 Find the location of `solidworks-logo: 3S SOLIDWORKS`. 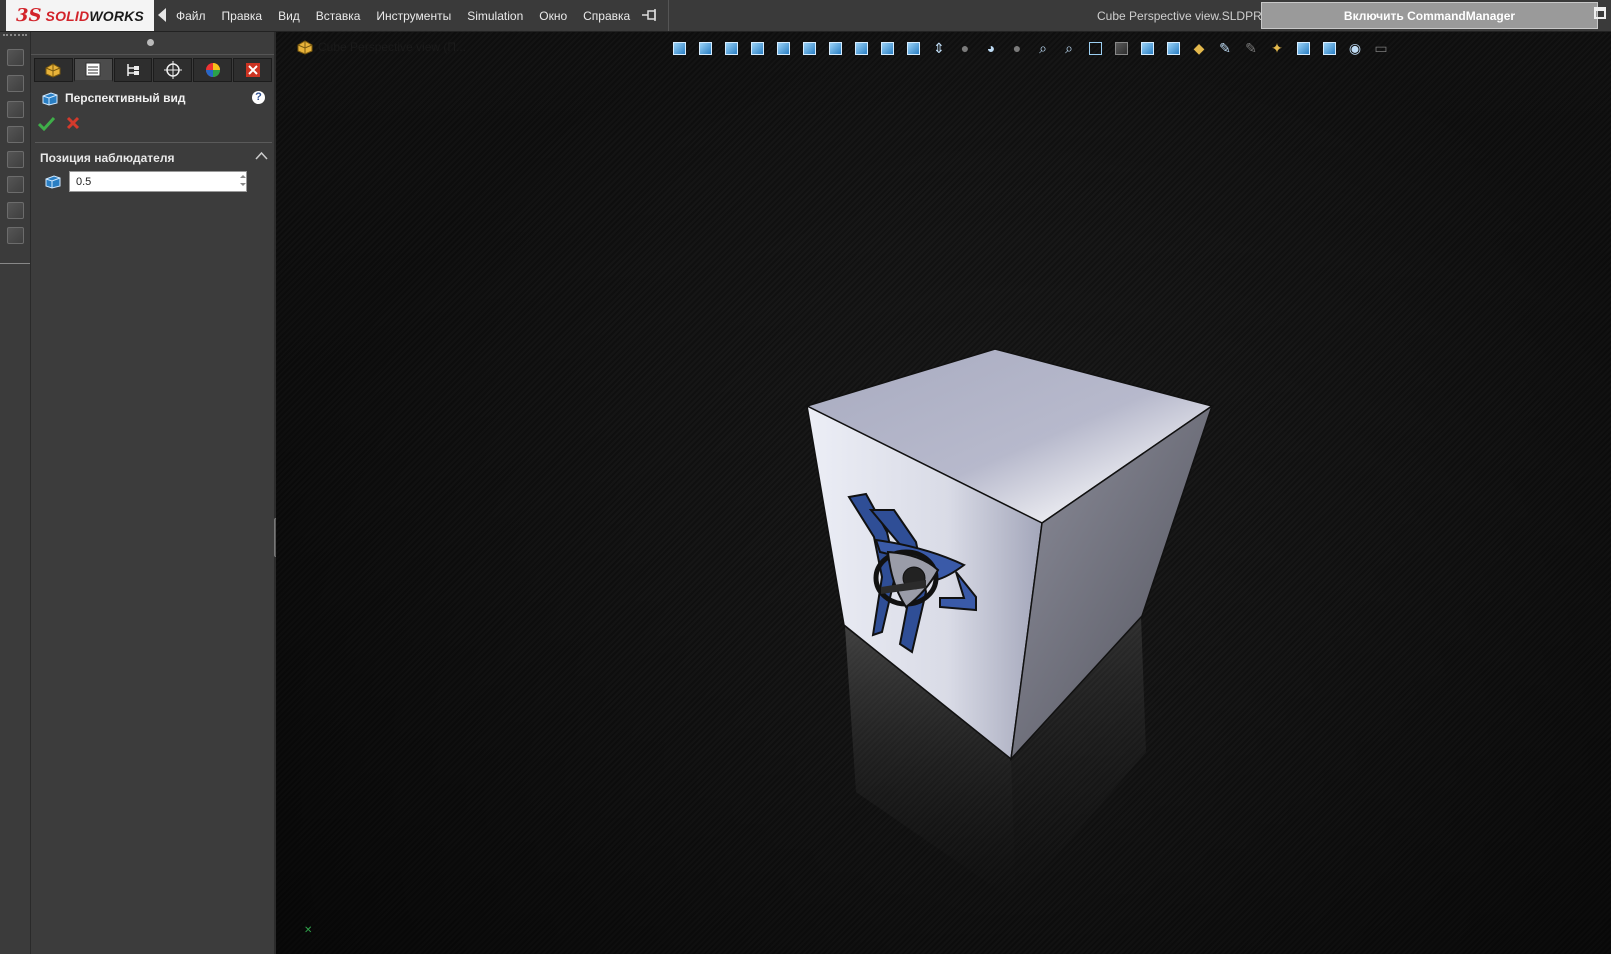

solidworks-logo: 3S SOLIDWORKS is located at coordinates (80, 15).